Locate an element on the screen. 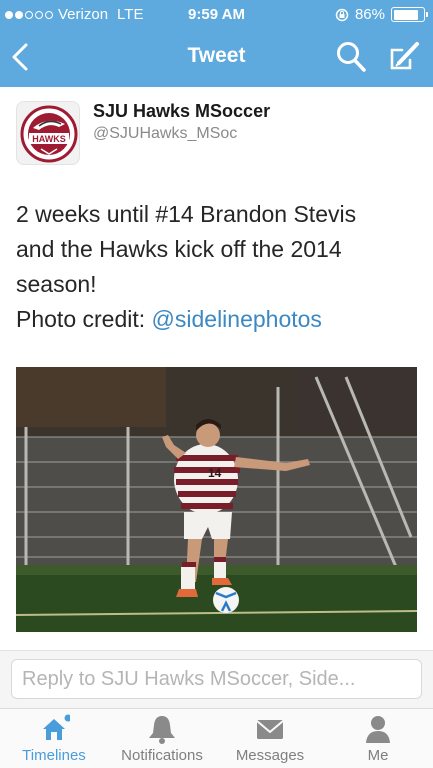 Image resolution: width=433 pixels, height=768 pixels. rotation-lock-icon is located at coordinates (342, 14).